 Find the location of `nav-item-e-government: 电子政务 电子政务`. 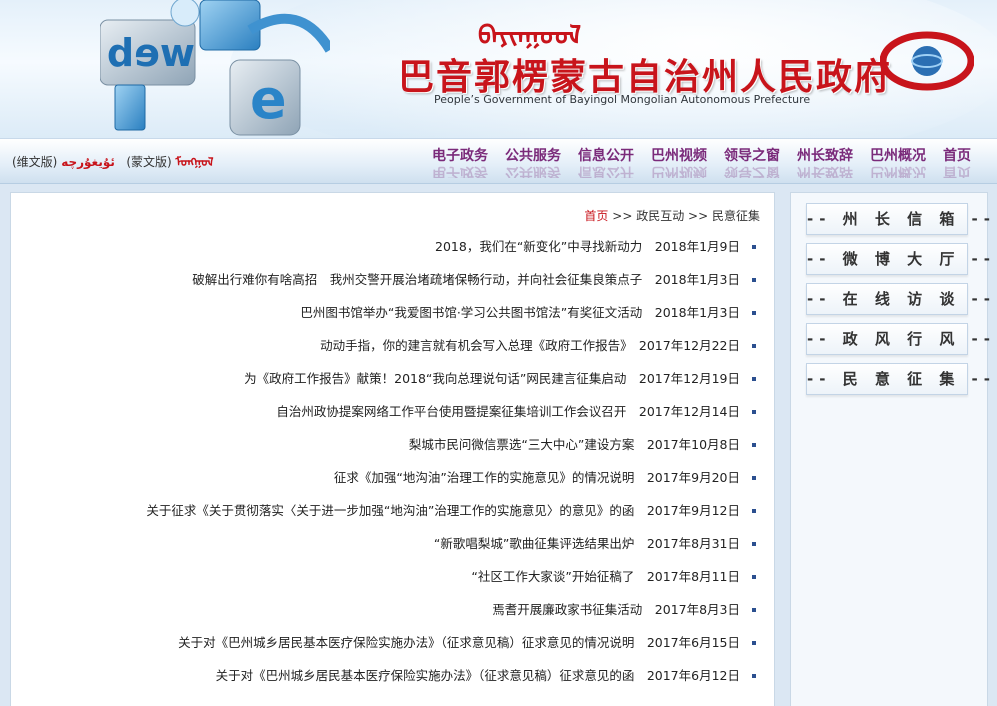

nav-item-e-government: 电子政务 电子政务 is located at coordinates (460, 162).